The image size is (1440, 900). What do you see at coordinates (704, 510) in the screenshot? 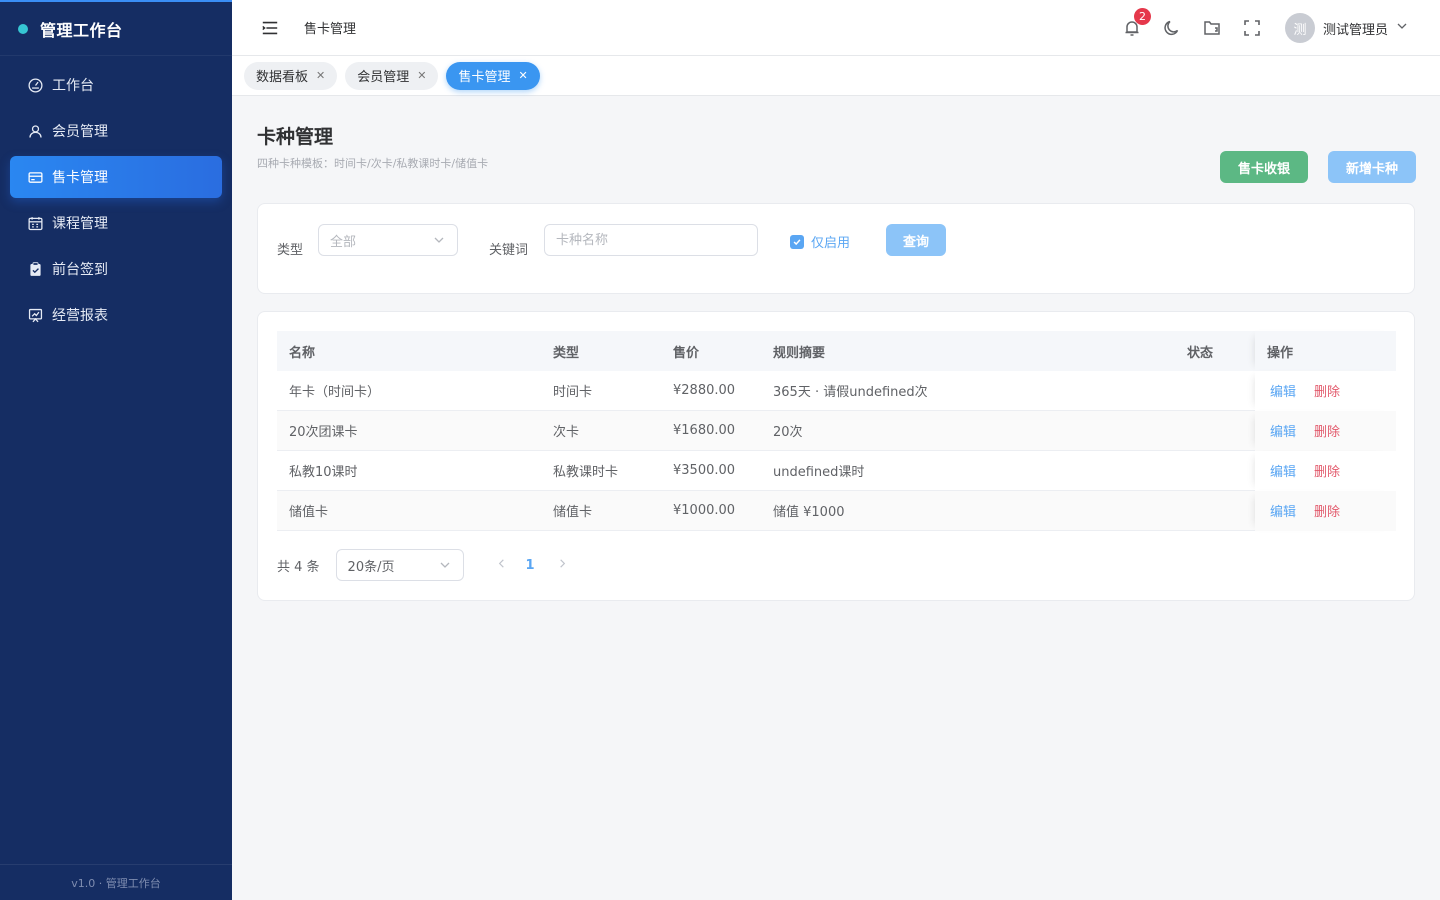
I see `cell-price: ¥1000.00` at bounding box center [704, 510].